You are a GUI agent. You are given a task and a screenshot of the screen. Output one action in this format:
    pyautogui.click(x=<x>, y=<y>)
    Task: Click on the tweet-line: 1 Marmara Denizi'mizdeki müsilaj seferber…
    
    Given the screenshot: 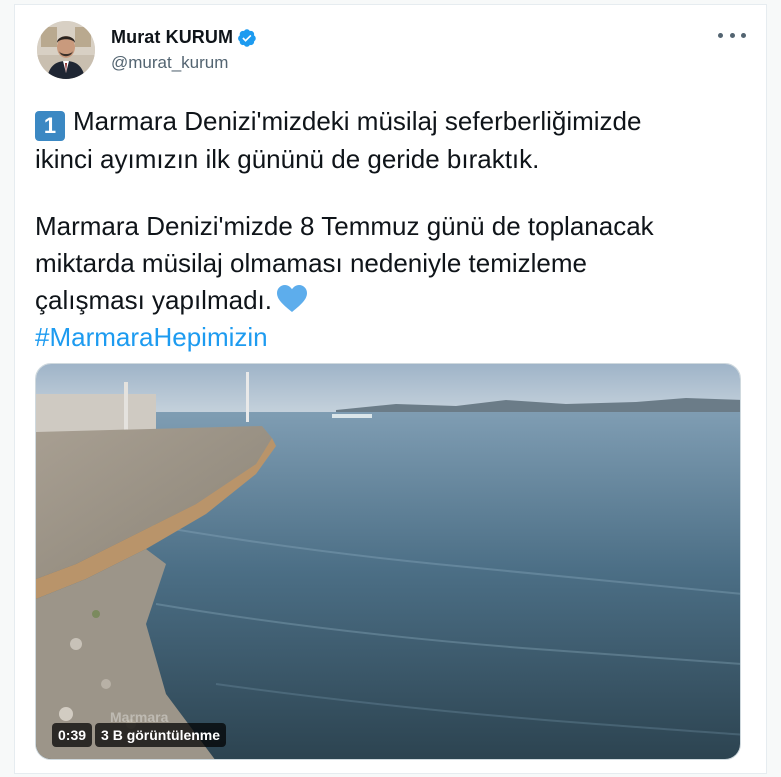 What is the action you would take?
    pyautogui.click(x=390, y=122)
    